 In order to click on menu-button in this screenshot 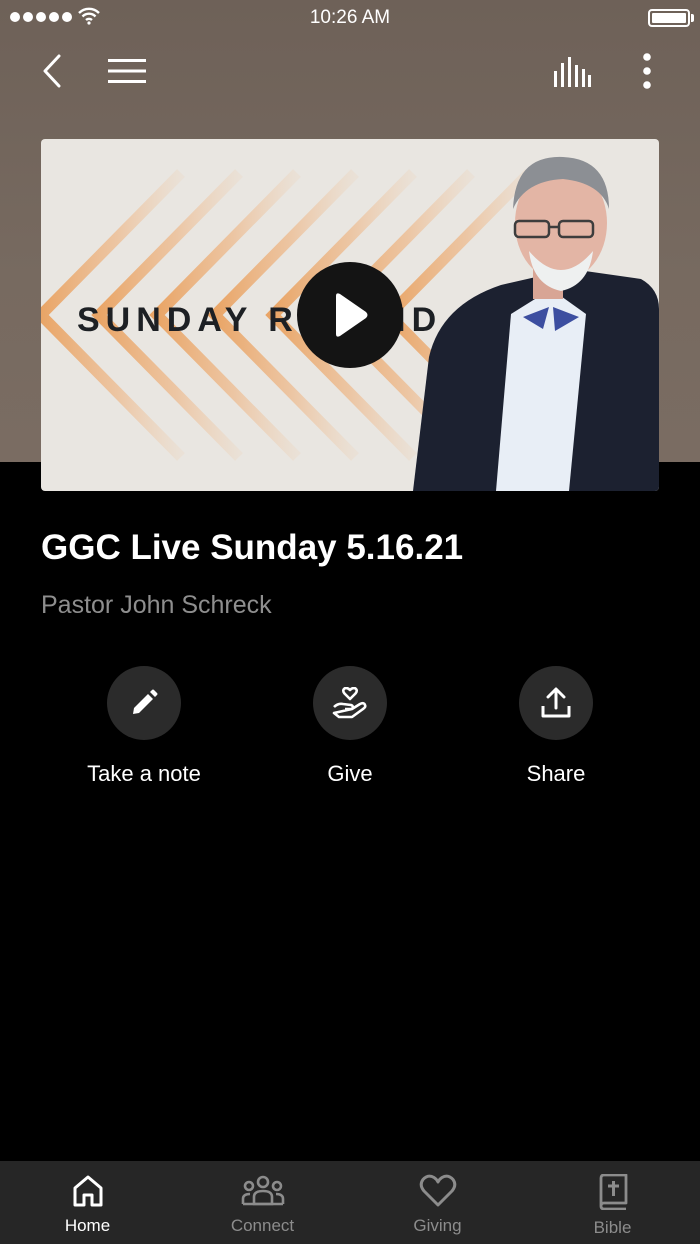, I will do `click(127, 71)`.